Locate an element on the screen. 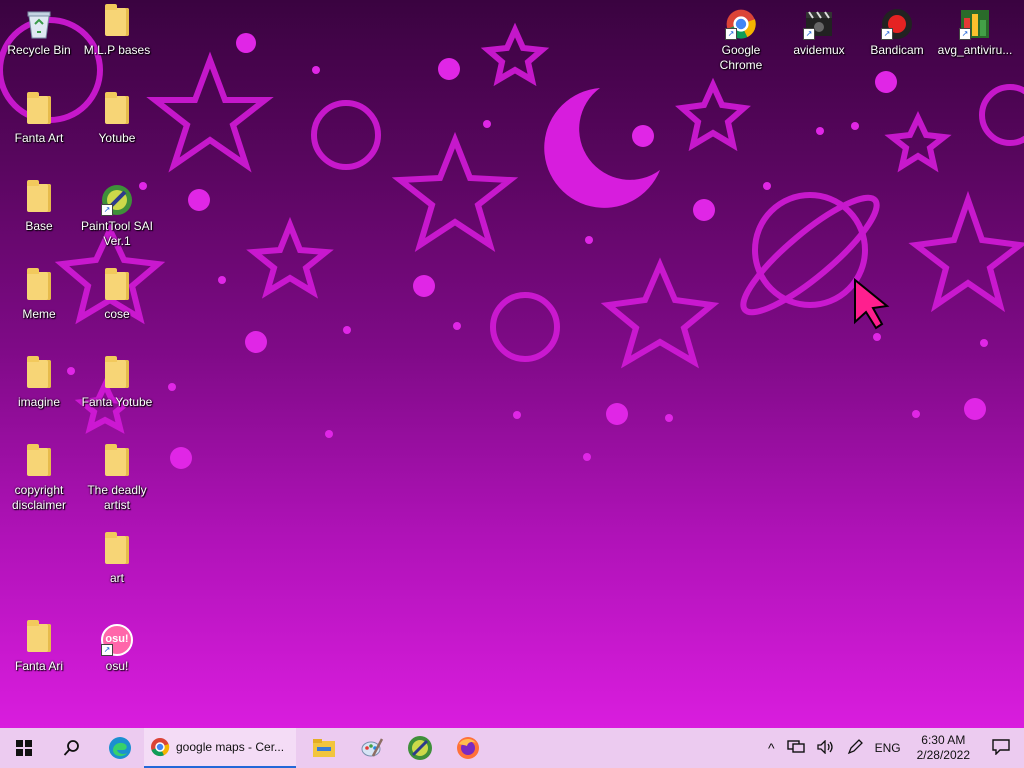 The width and height of the screenshot is (1024, 768). edge-icon is located at coordinates (120, 748).